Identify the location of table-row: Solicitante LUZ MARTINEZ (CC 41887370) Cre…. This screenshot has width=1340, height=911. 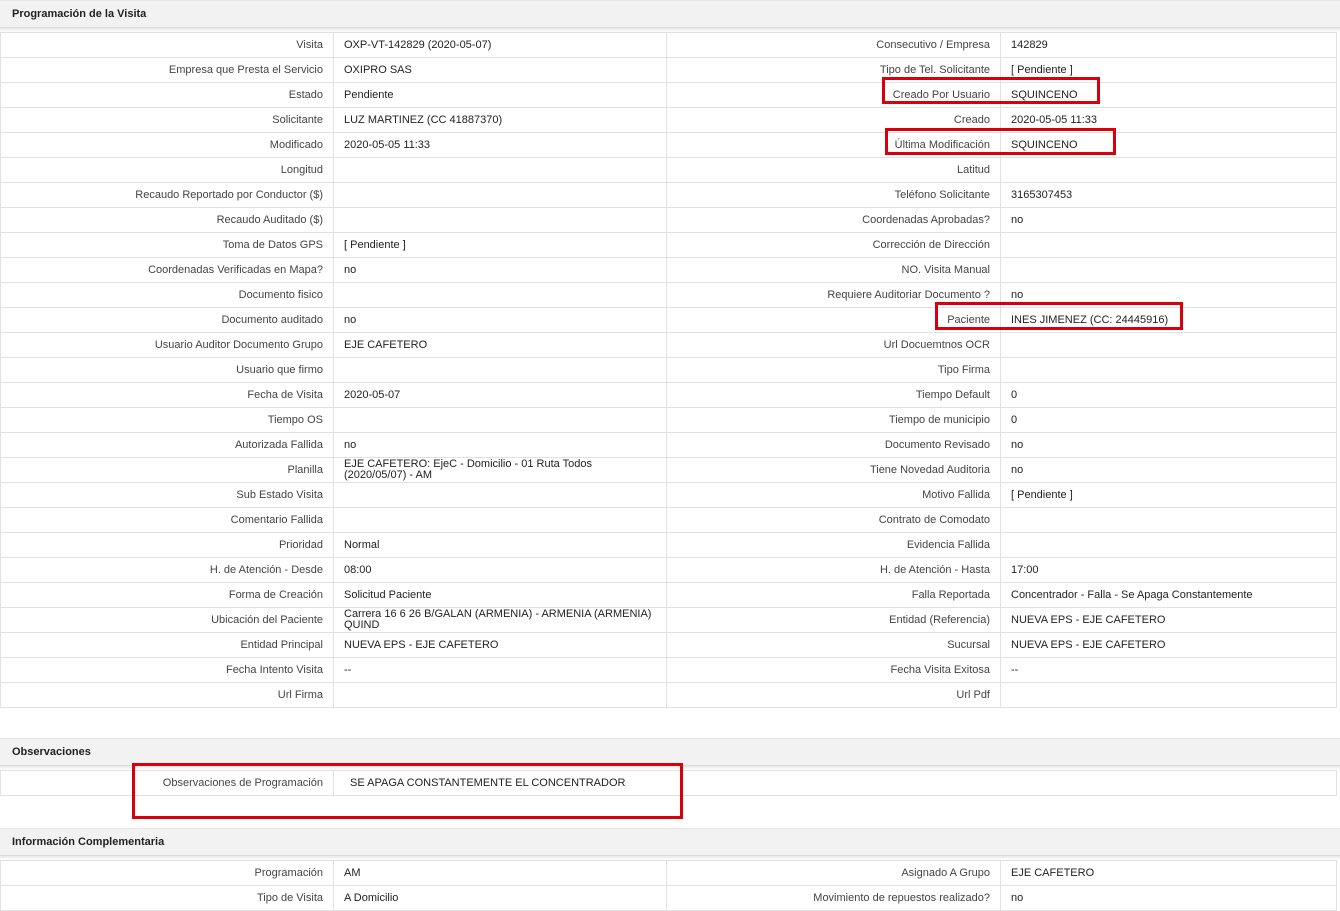
(668, 120).